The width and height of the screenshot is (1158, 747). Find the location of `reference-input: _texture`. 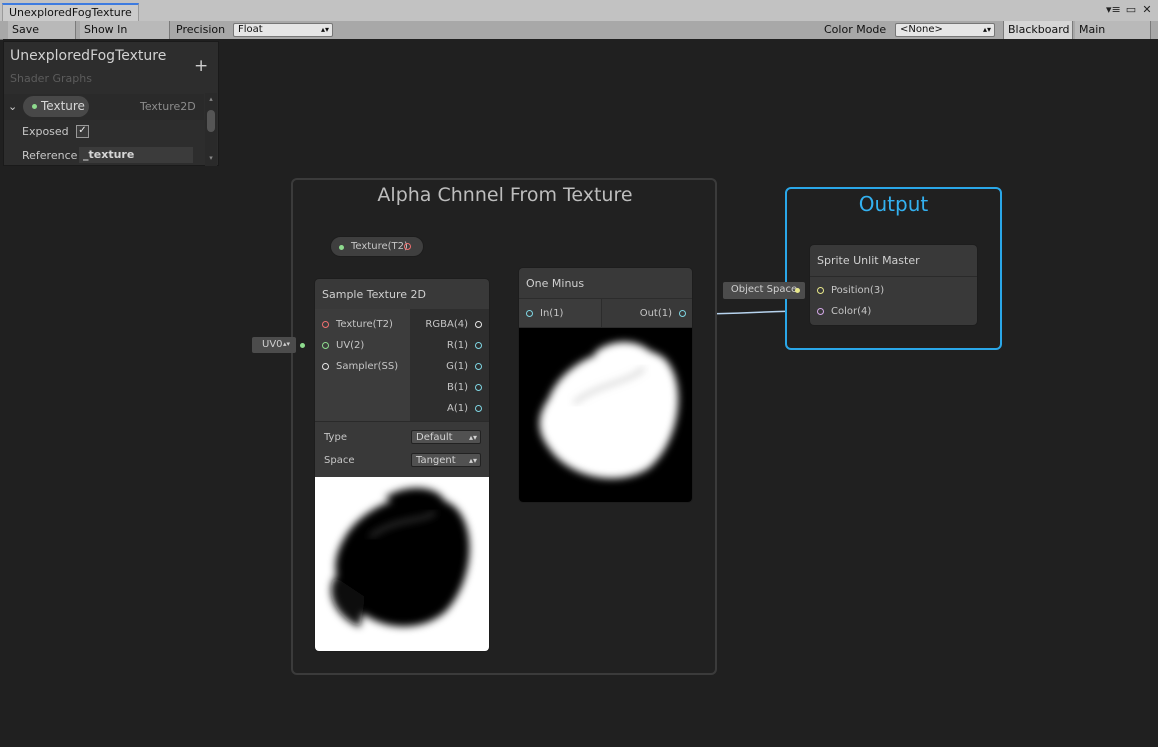

reference-input: _texture is located at coordinates (136, 155).